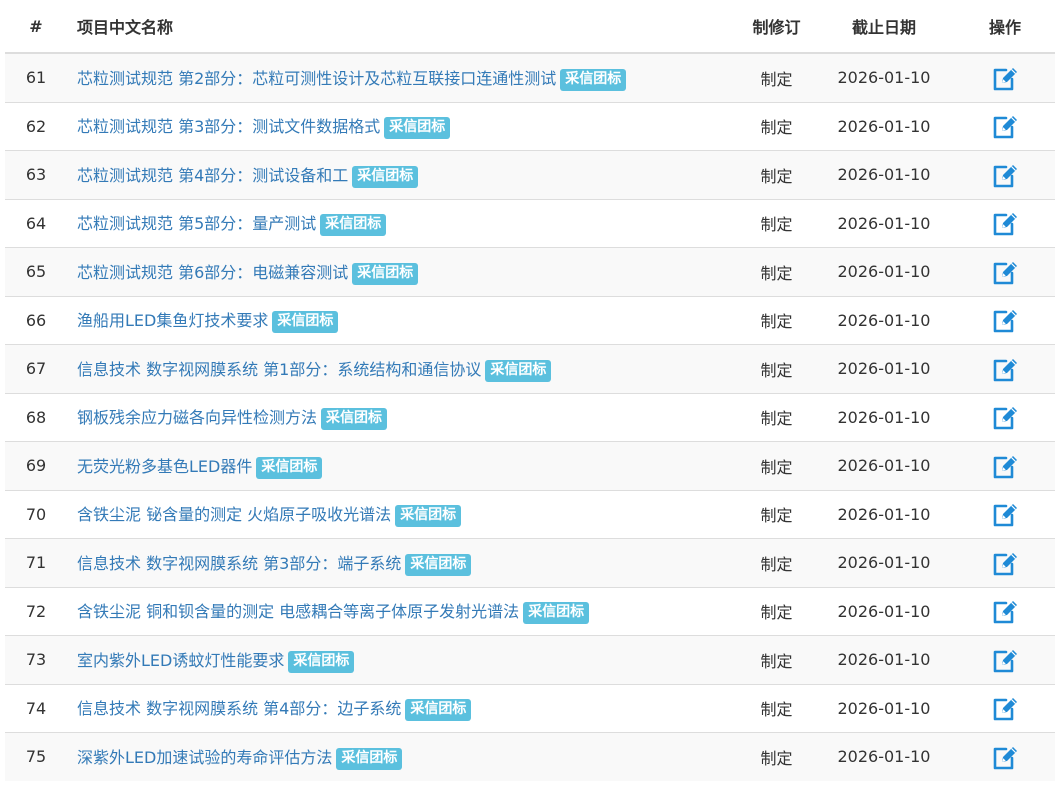 This screenshot has height=786, width=1055. Describe the element at coordinates (398, 417) in the screenshot. I see `row-name-cell: 钢板残余应力磁各向异性检测方法 采信团标` at that location.